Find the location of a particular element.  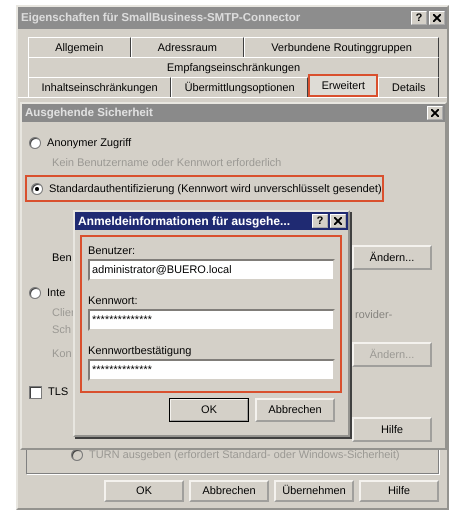

field-label: Kon is located at coordinates (61, 354).